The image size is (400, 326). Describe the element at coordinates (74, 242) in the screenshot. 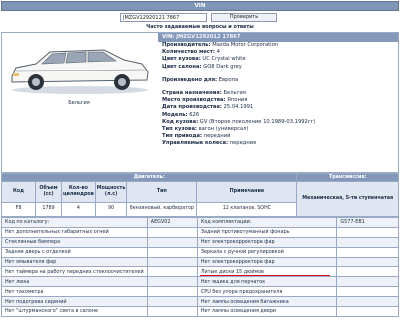

I see `option-label: Стеклянные бампера` at that location.